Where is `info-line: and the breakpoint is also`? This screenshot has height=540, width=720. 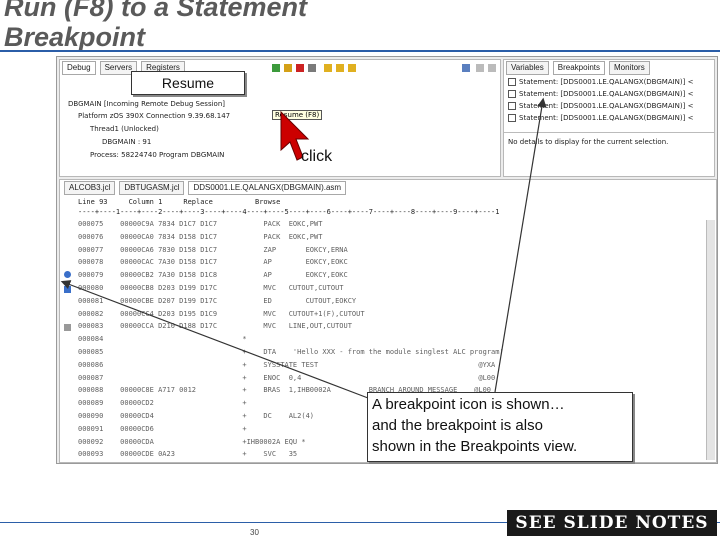
info-line: and the breakpoint is also is located at coordinates (457, 425).